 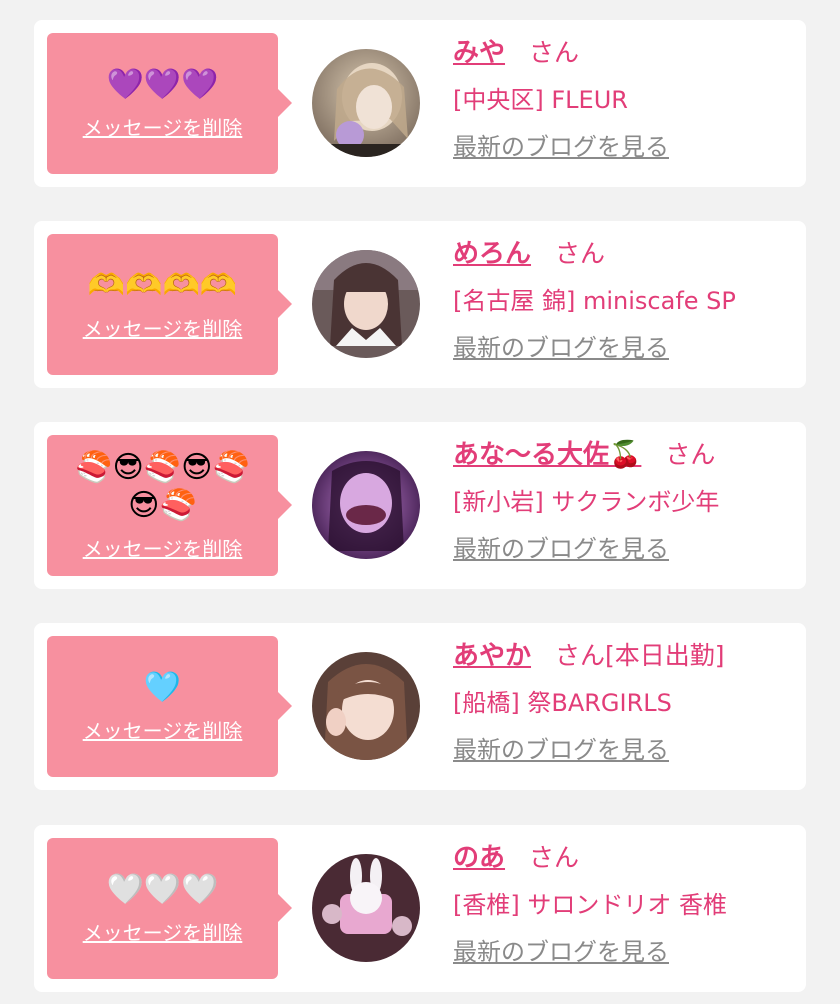 What do you see at coordinates (624, 274) in the screenshot?
I see `cast-info: めろん さん [名古屋 錦] miniscafe SP` at bounding box center [624, 274].